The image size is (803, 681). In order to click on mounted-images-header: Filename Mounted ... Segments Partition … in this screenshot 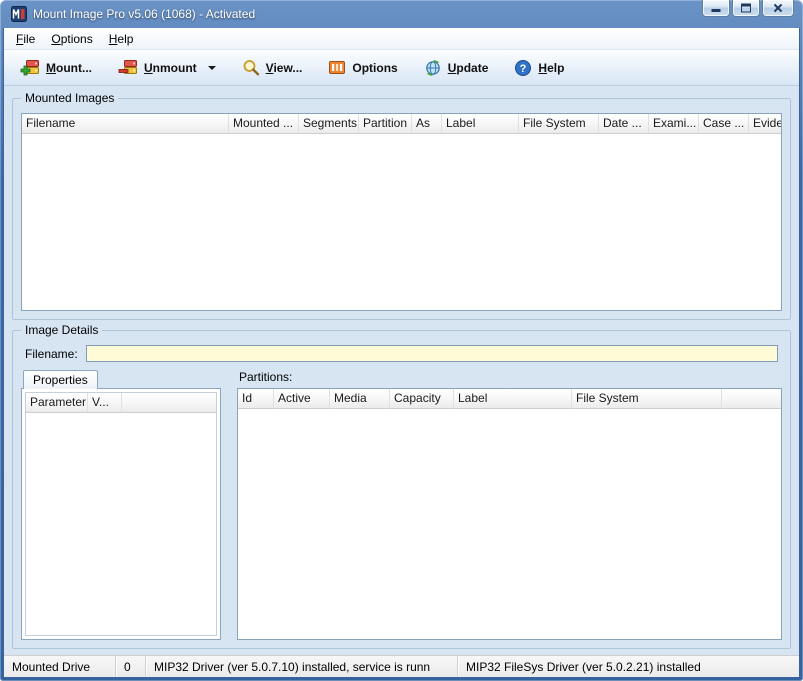, I will do `click(401, 124)`.